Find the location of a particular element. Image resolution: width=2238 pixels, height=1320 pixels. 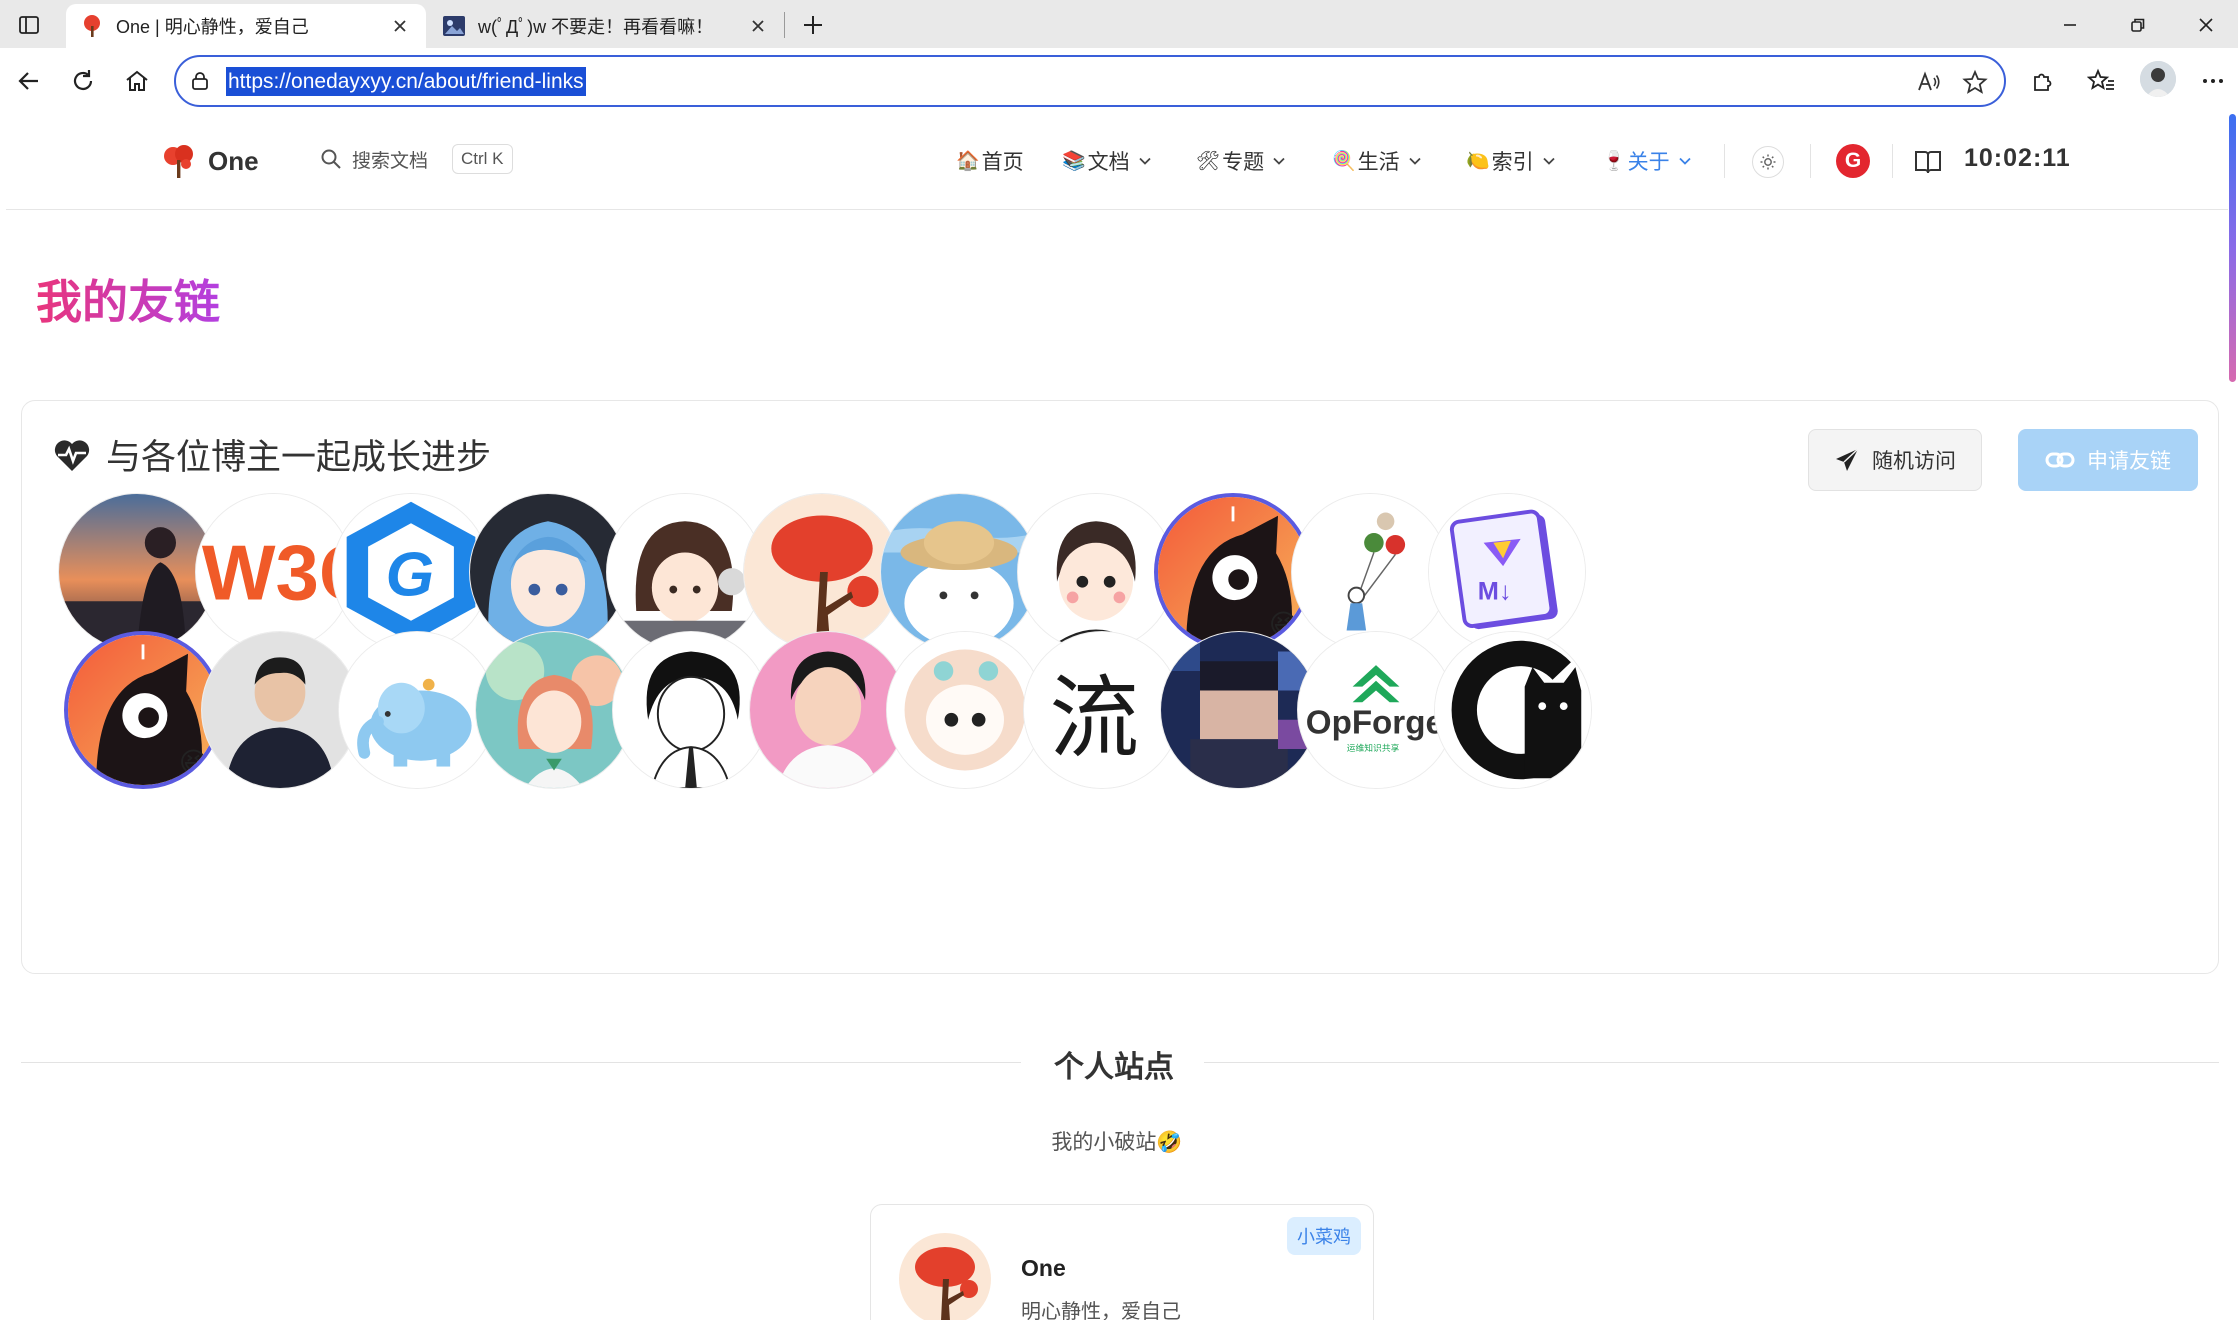

nav-label: 索引 is located at coordinates (1512, 162).